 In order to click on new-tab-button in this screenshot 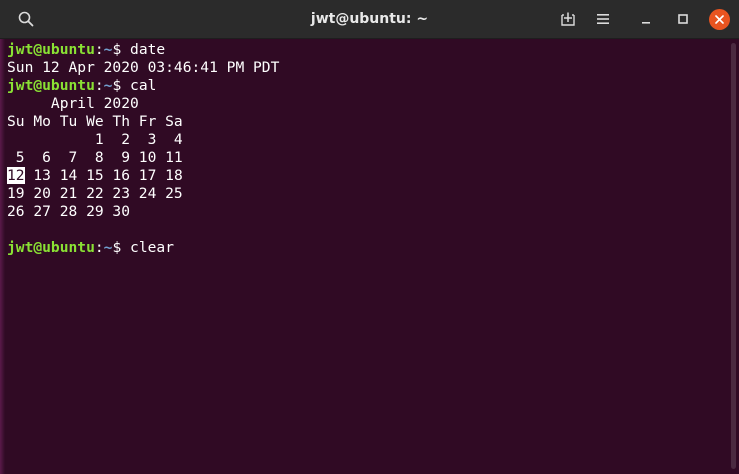, I will do `click(568, 19)`.